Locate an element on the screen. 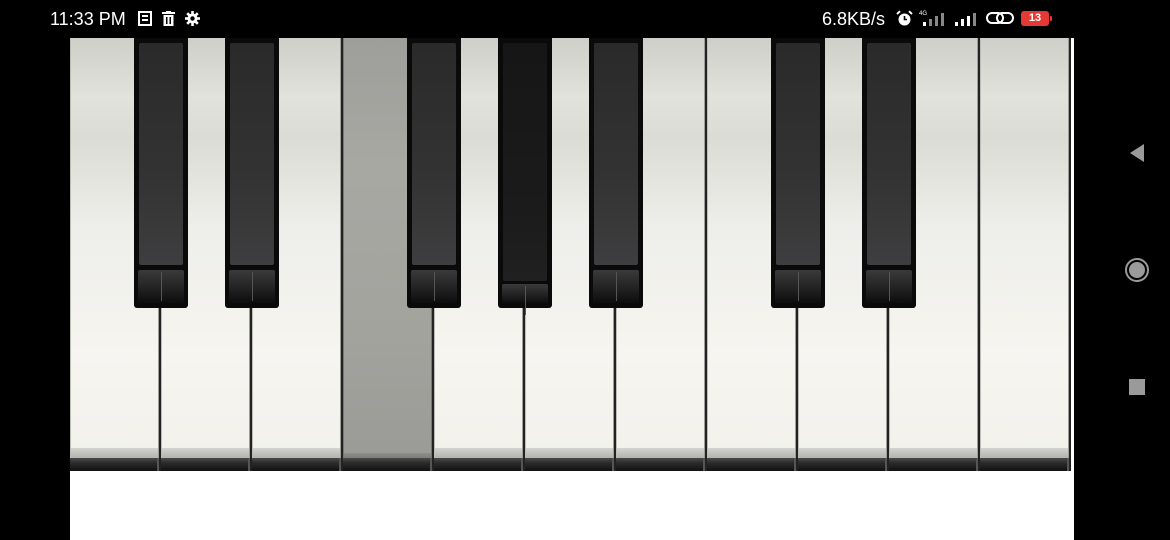 This screenshot has width=1170, height=540. status-icons-left is located at coordinates (169, 18).